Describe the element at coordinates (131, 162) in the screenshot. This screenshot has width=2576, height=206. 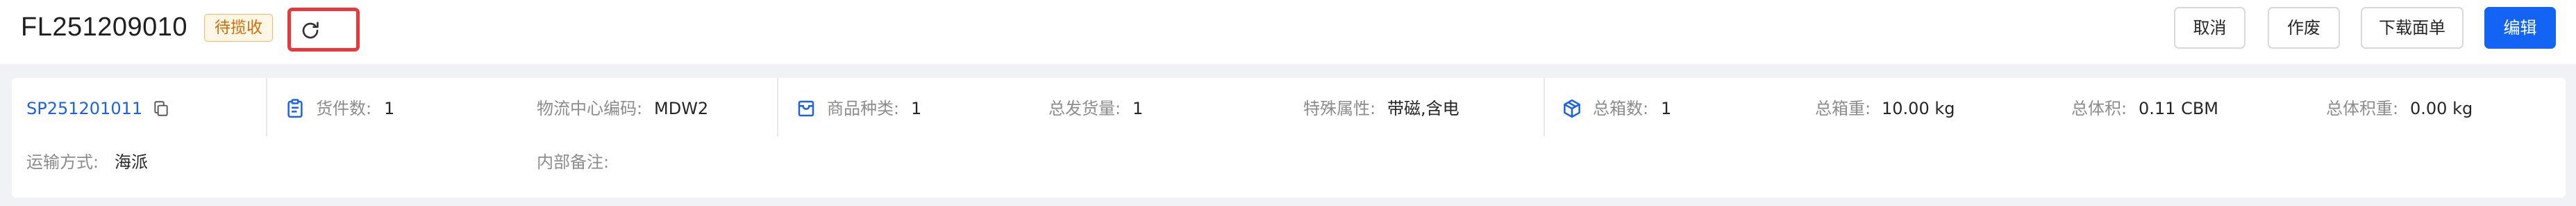
I see `transport-value: 海派` at that location.